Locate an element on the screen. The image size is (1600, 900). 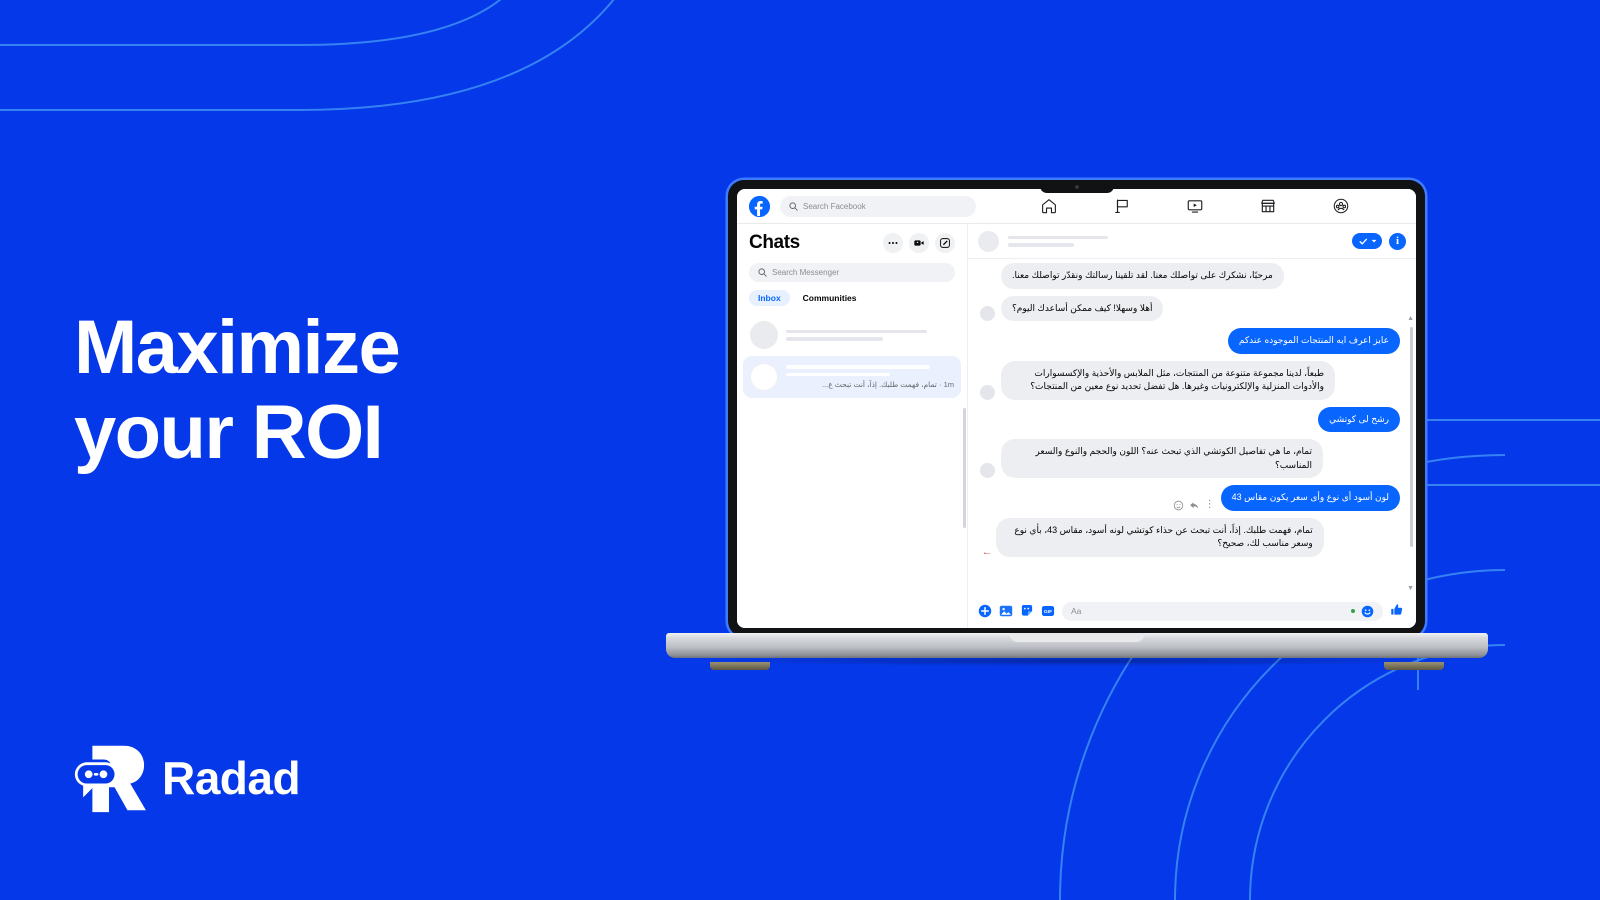
headline-line-1: Maximize is located at coordinates (237, 347).